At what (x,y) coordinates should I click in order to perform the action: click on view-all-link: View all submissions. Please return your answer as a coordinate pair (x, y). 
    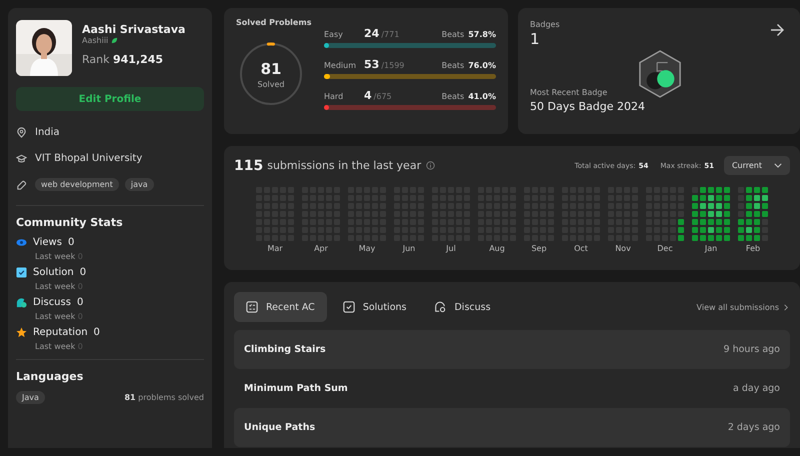
    Looking at the image, I should click on (742, 307).